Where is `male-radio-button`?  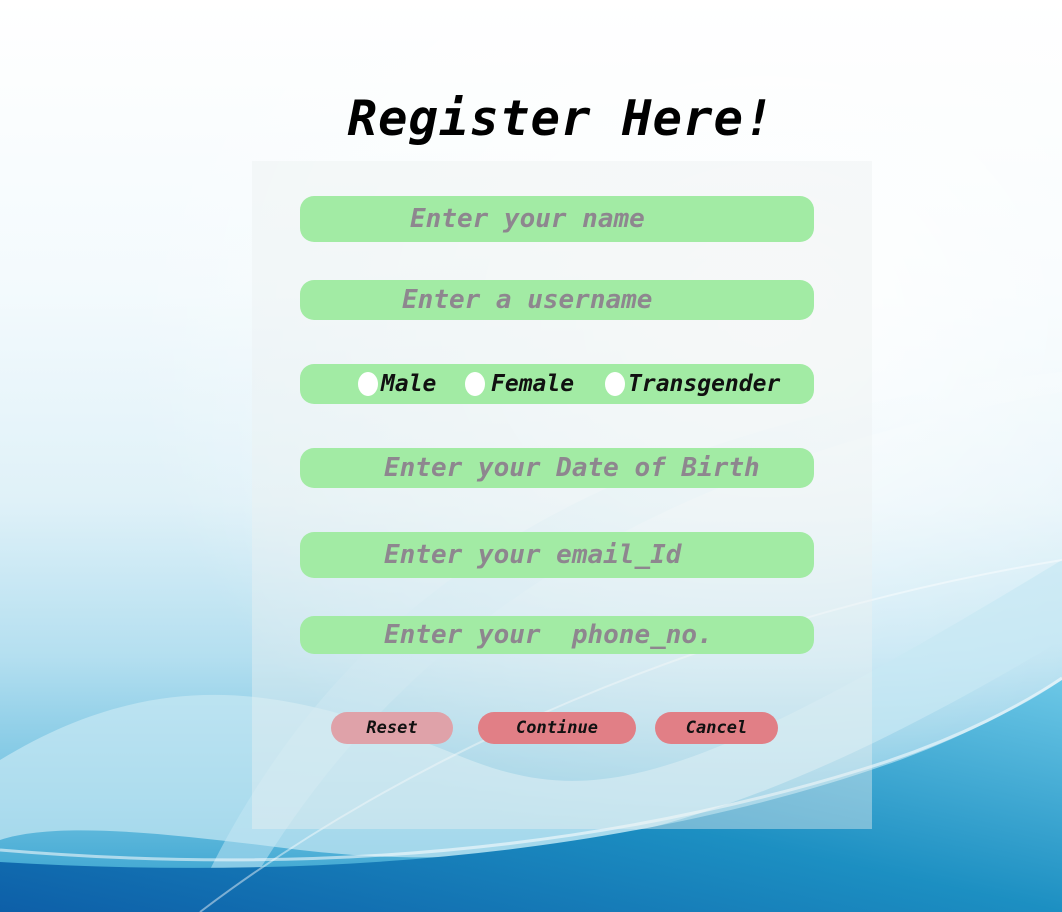
male-radio-button is located at coordinates (368, 384).